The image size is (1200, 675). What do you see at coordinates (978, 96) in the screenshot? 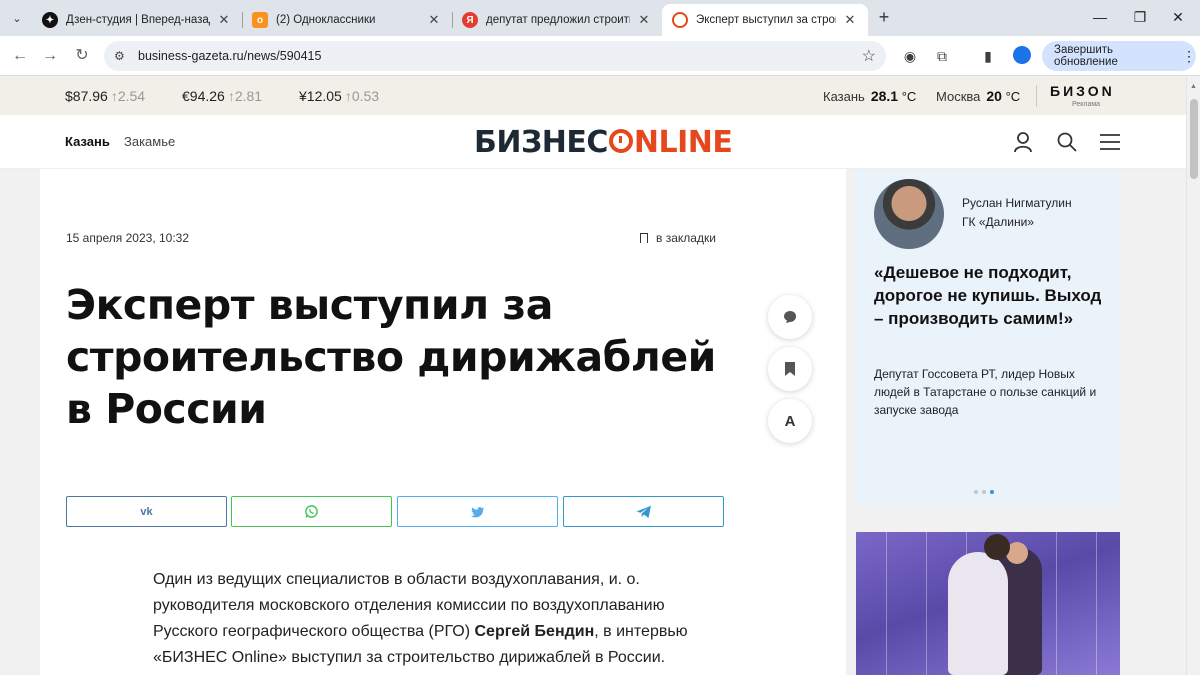
I see `weather-moscow: Москва 20 °C` at bounding box center [978, 96].